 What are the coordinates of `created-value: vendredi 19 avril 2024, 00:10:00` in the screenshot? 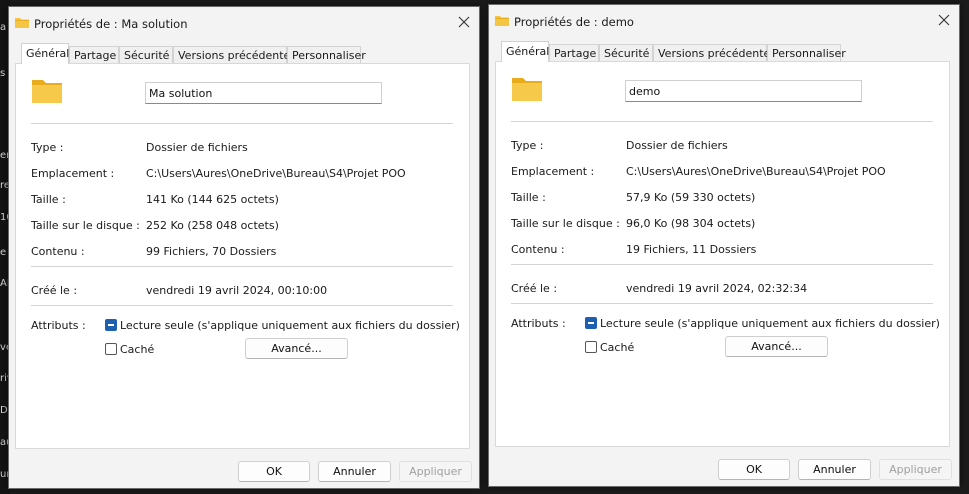 It's located at (237, 290).